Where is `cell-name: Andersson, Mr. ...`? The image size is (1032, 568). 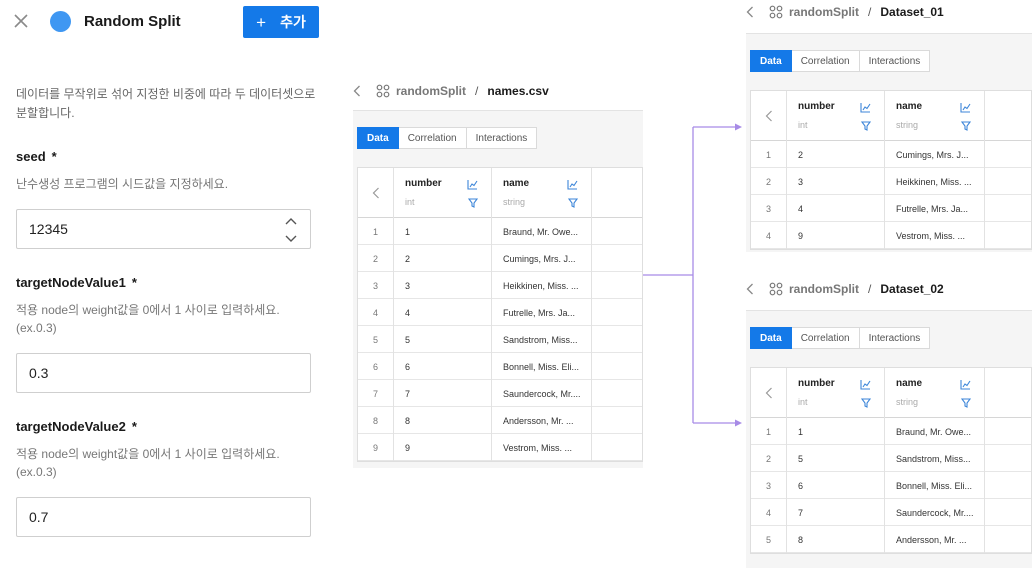 cell-name: Andersson, Mr. ... is located at coordinates (935, 539).